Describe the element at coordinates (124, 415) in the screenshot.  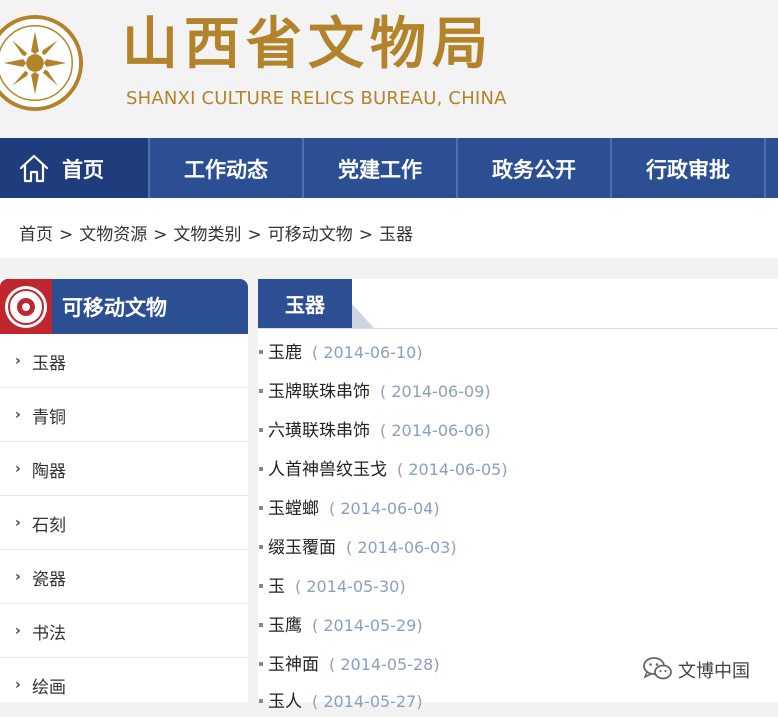
I see `sidebar-item-bronze: › 青铜` at that location.